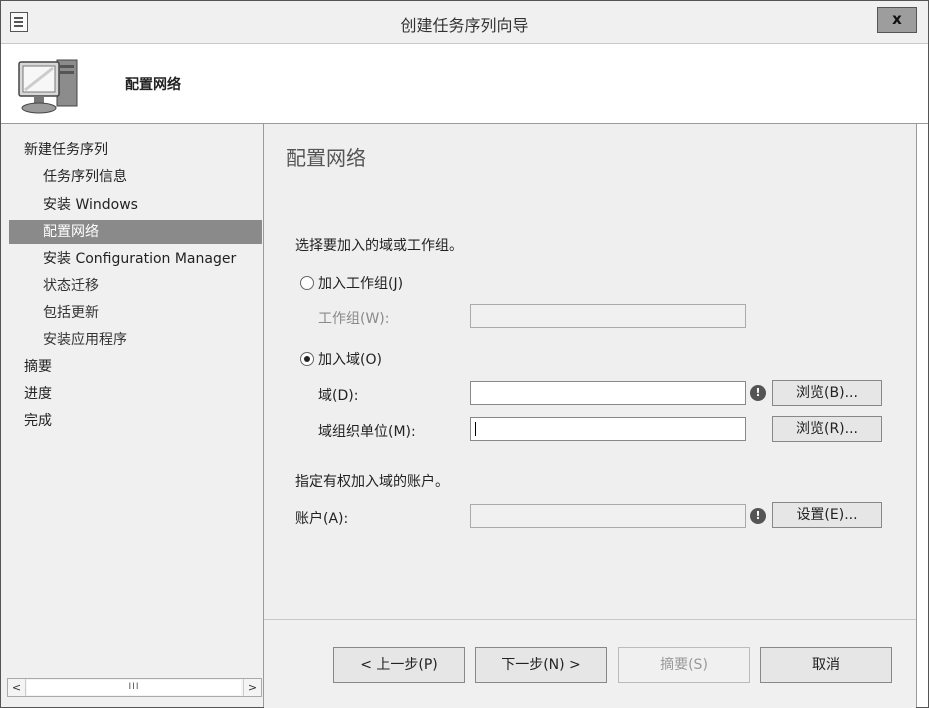  What do you see at coordinates (684, 665) in the screenshot?
I see `summary-button: 摘要(S)` at bounding box center [684, 665].